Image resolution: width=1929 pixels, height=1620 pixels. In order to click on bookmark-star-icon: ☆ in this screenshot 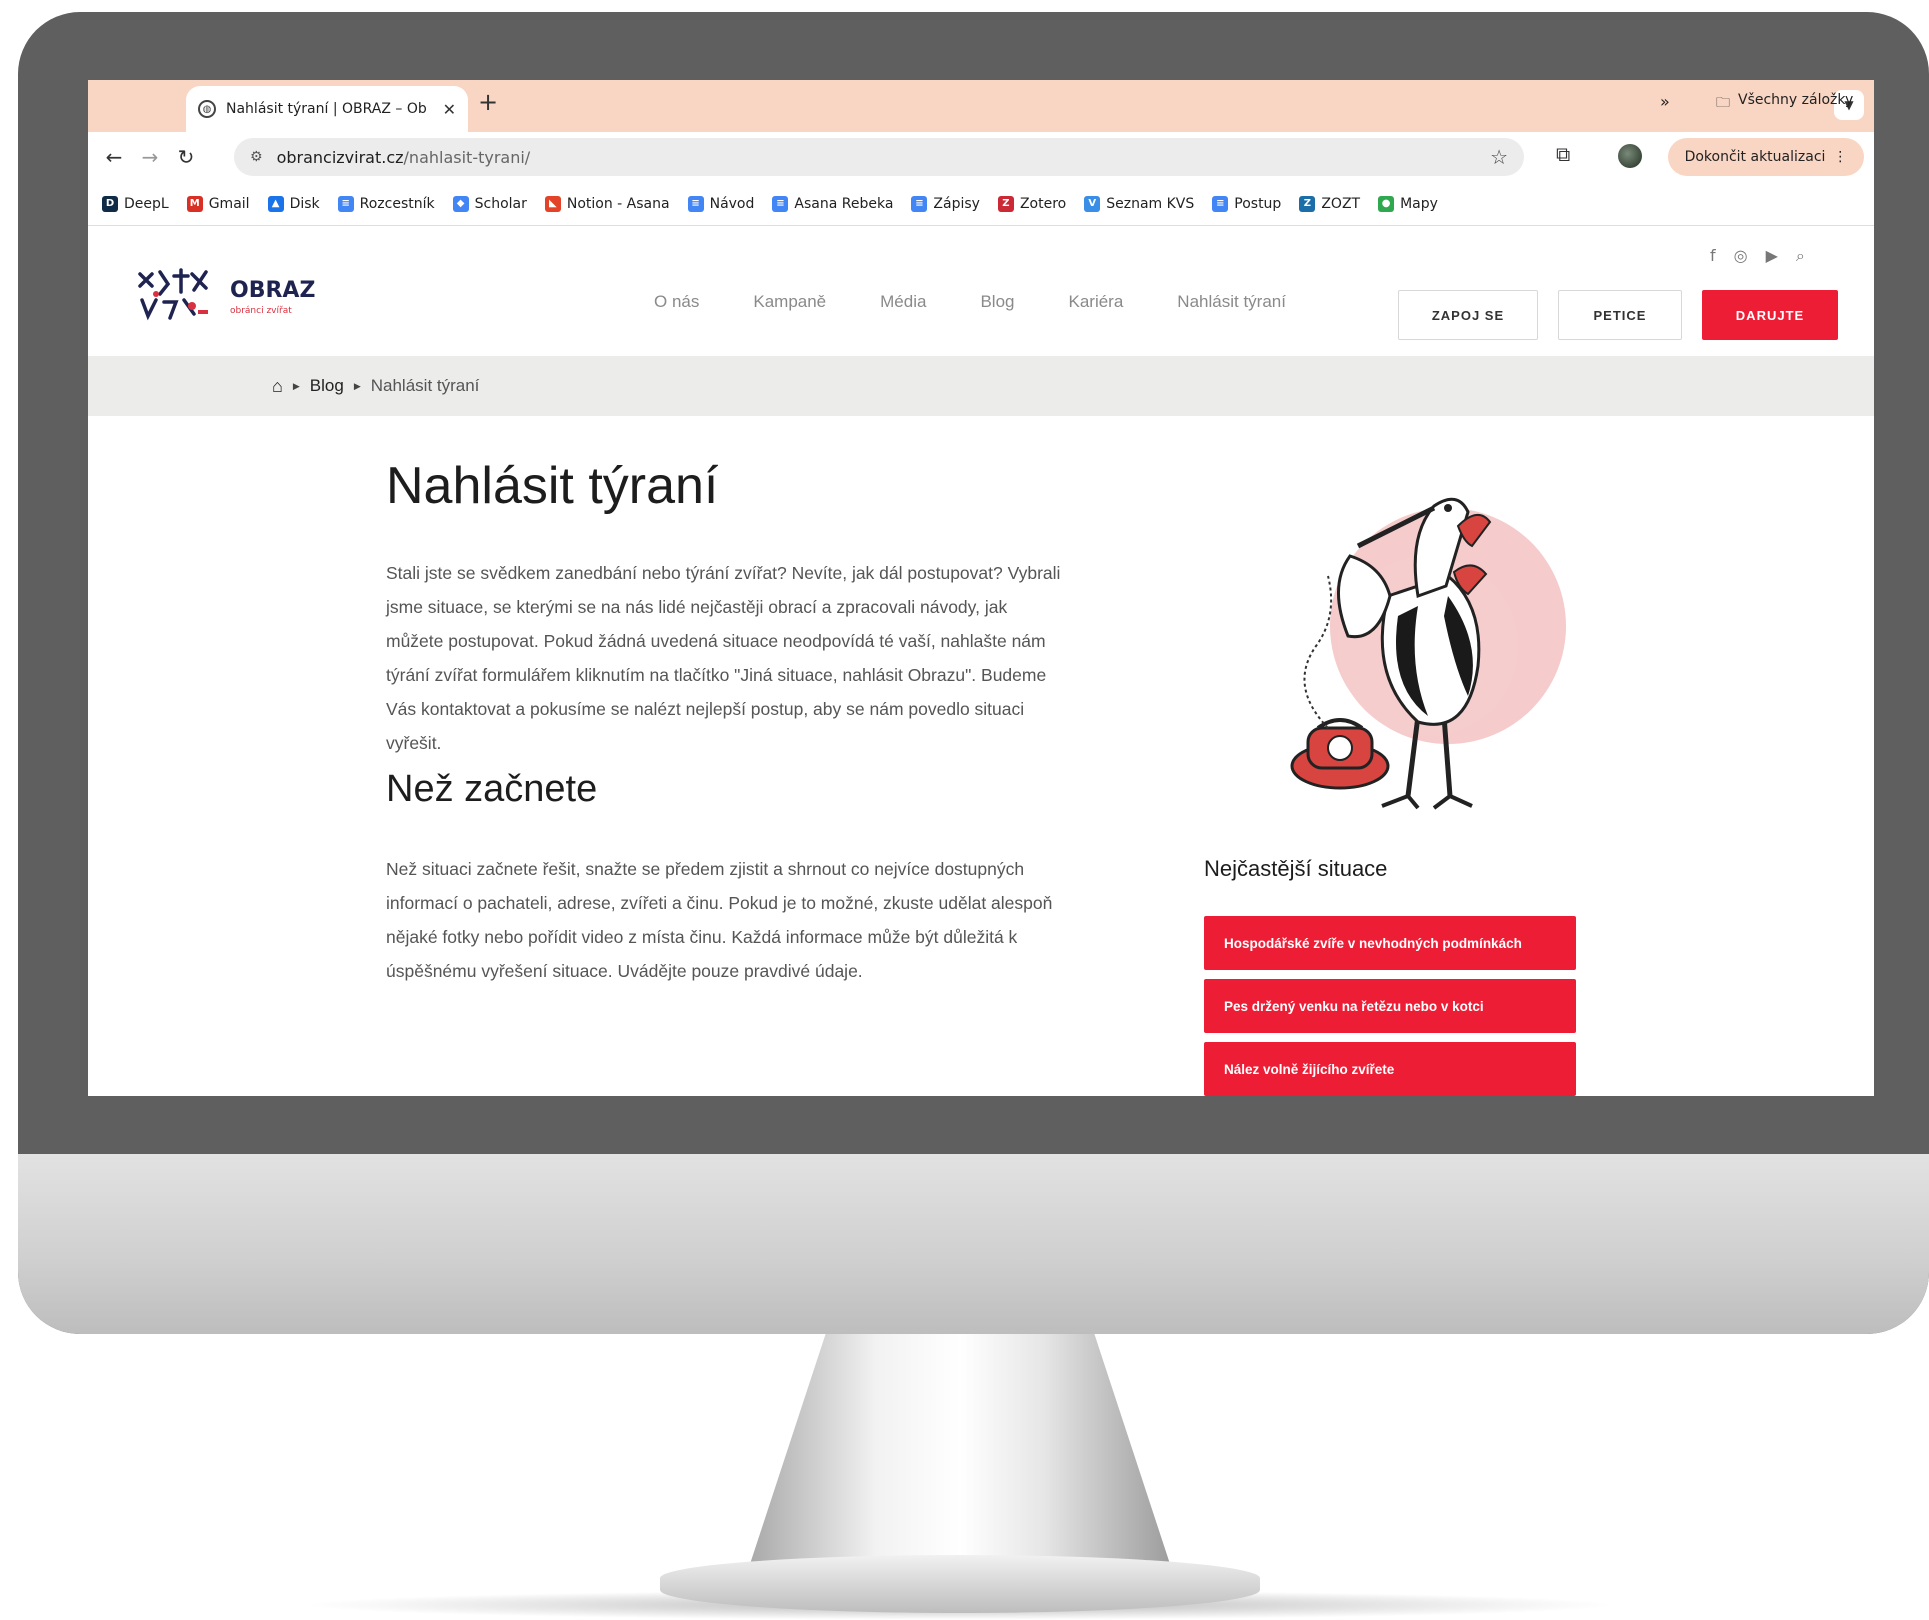, I will do `click(1499, 157)`.